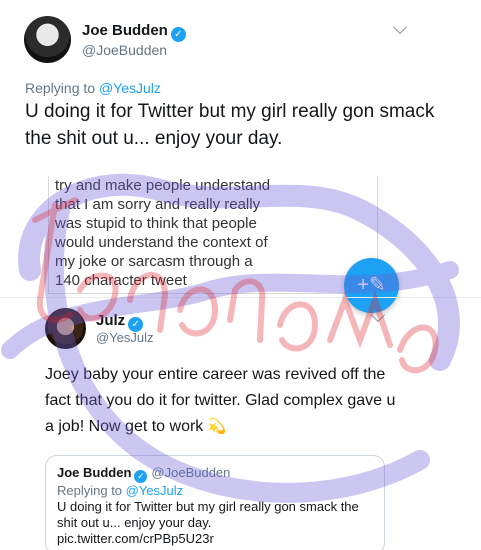 This screenshot has width=481, height=550. Describe the element at coordinates (94, 472) in the screenshot. I see `quoted-author-name: Joe Budden` at that location.